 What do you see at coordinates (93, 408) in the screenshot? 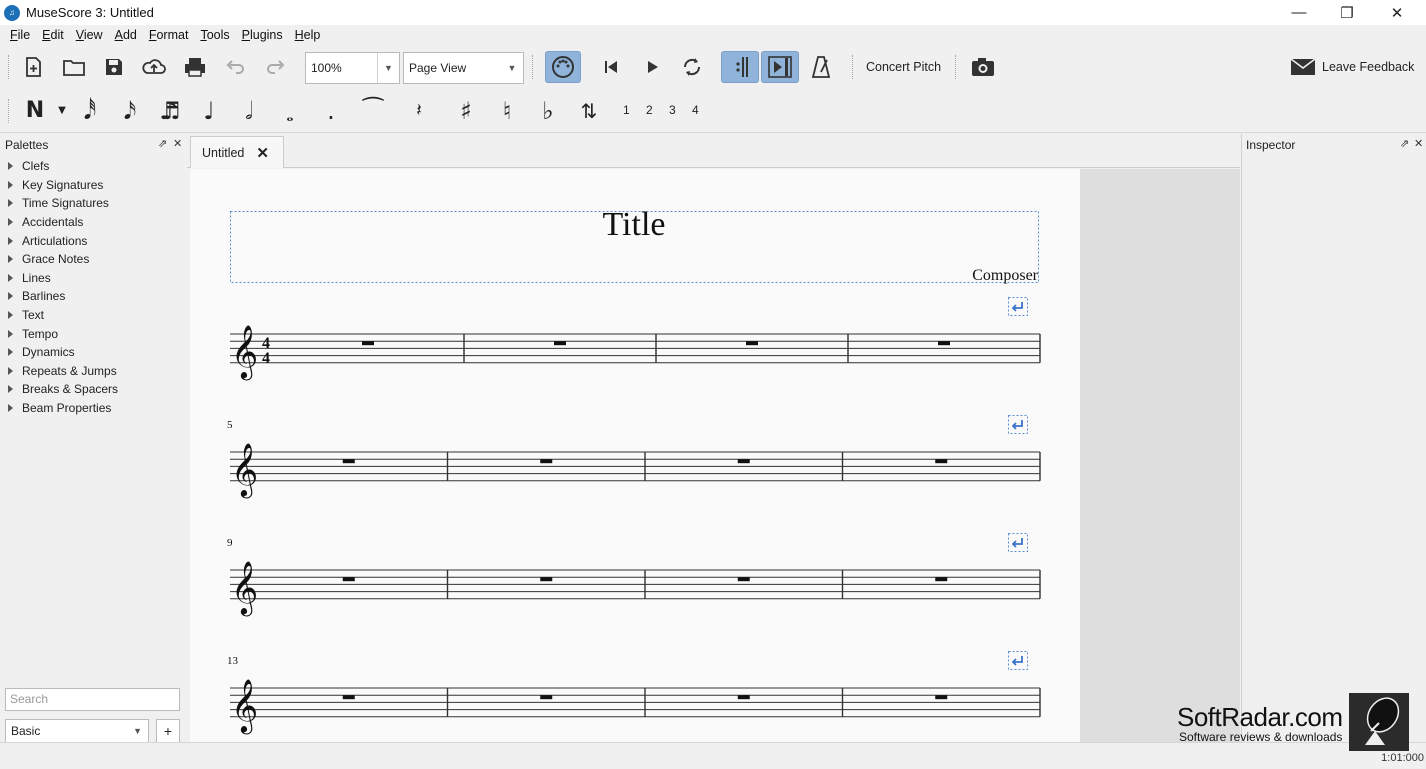
I see `palette-item-beam-properties: Beam Properties` at bounding box center [93, 408].